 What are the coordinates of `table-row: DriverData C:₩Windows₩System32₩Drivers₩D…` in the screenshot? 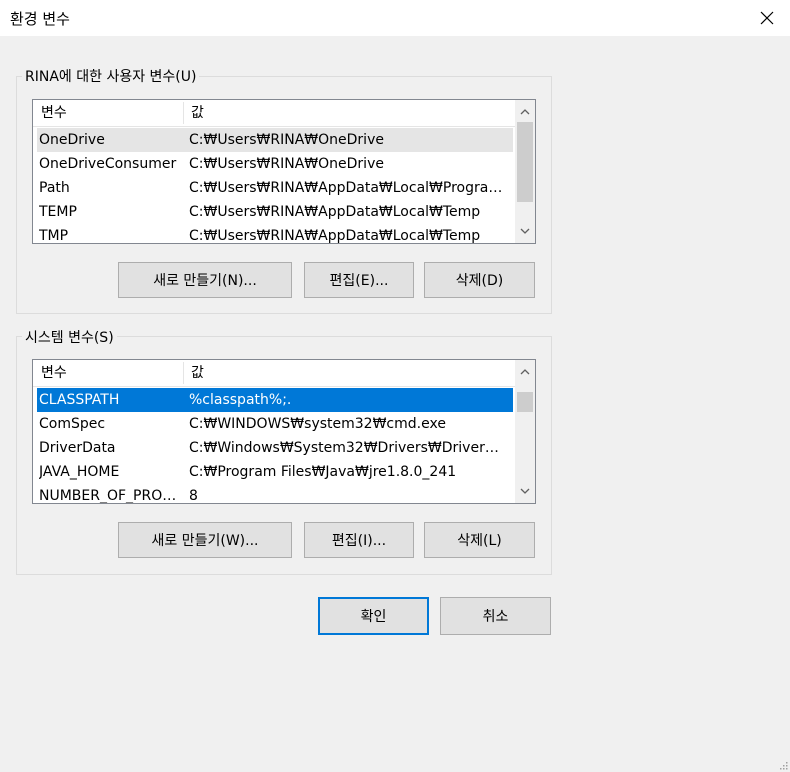 It's located at (275, 448).